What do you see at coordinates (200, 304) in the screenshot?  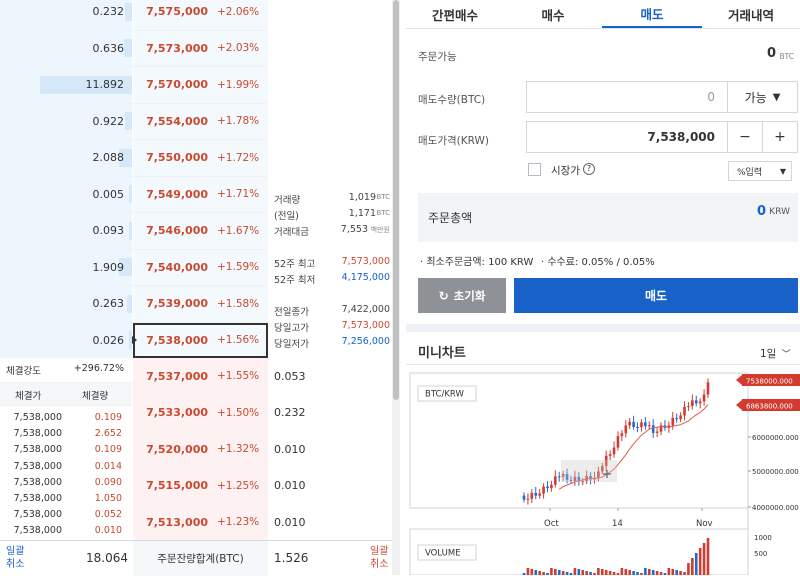 I see `ask-price-cell: 7,539,000 +1.58%` at bounding box center [200, 304].